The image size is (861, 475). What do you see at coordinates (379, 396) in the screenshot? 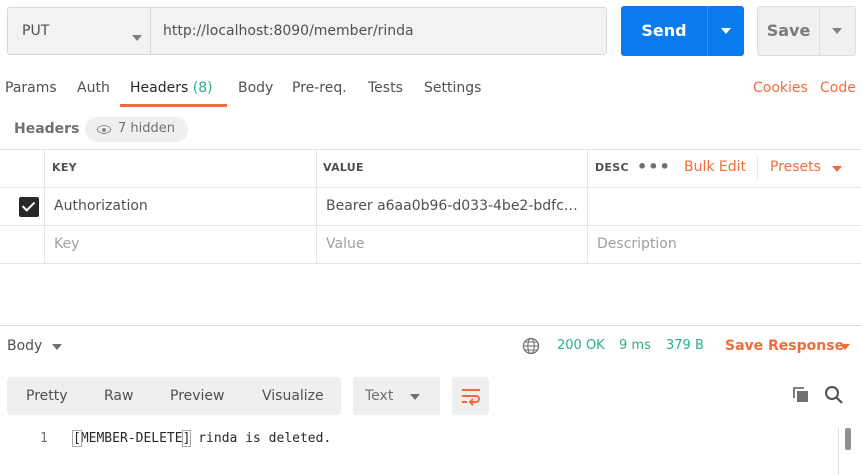
I see `format-label: Text` at bounding box center [379, 396].